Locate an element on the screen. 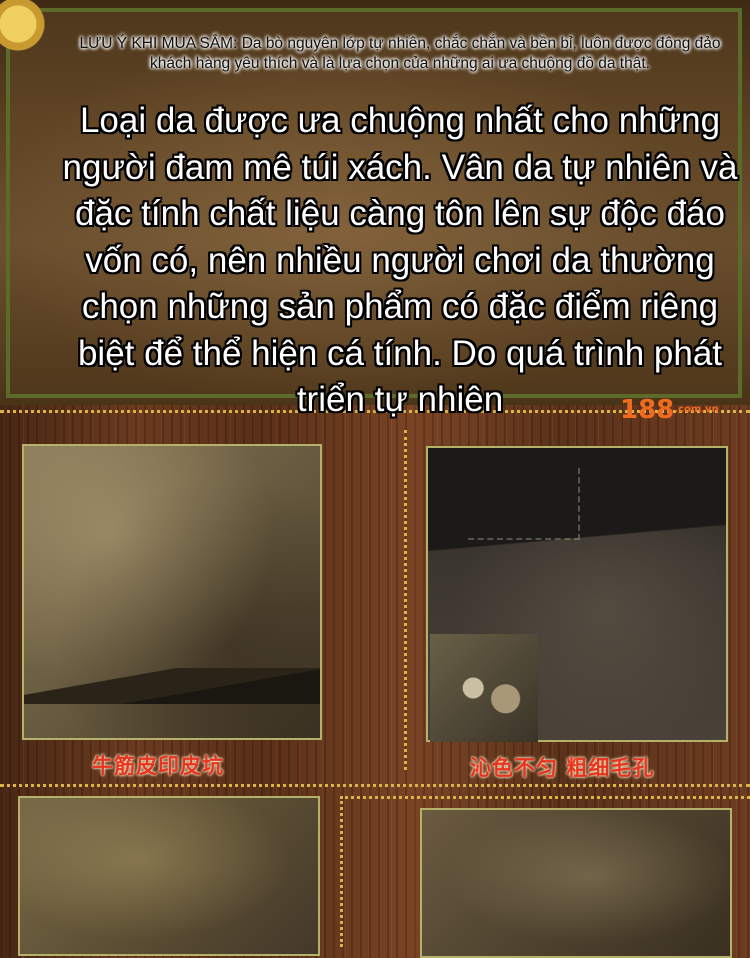 This screenshot has width=750, height=958. leather-seam is located at coordinates (172, 686).